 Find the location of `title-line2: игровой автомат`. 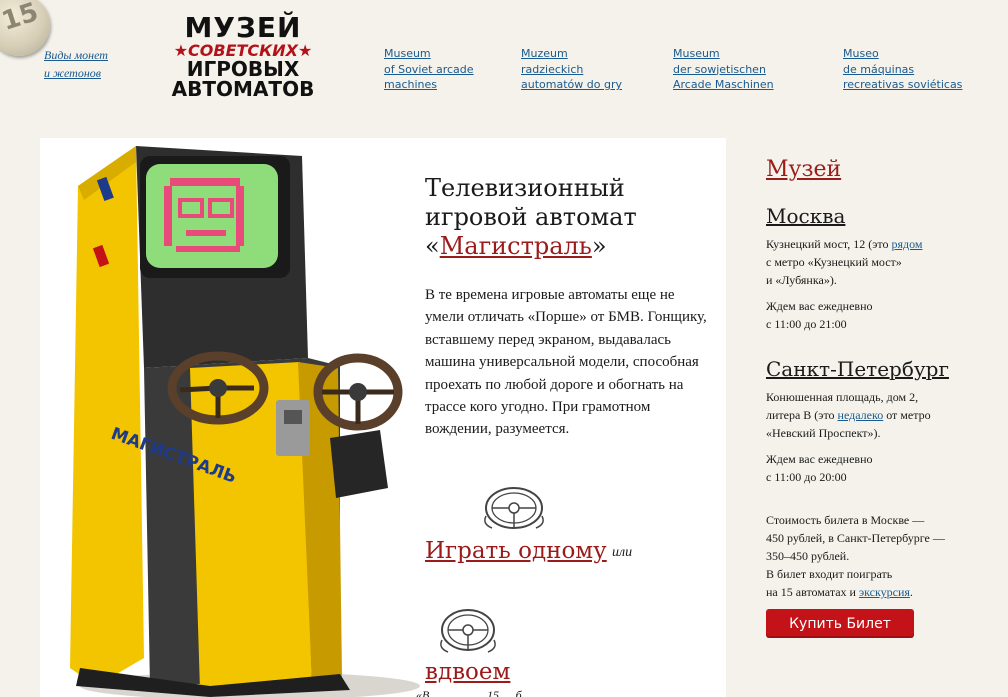

title-line2: игровой автомат is located at coordinates (531, 217).